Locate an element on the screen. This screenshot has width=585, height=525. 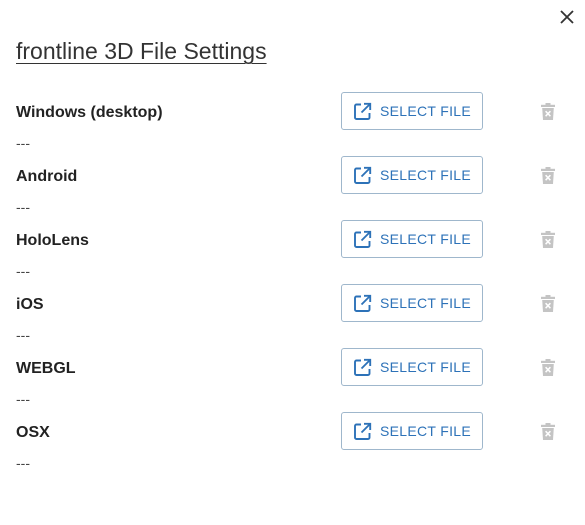
platform-row: WEBGL --- SELECT FILE is located at coordinates (292, 380).